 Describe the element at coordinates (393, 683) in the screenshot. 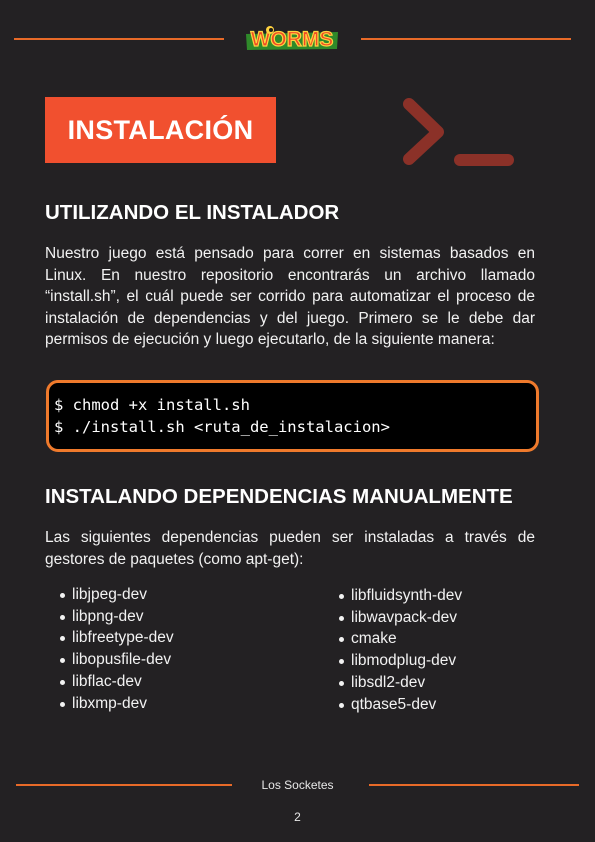

I see `list-item: libsdl2-dev` at that location.